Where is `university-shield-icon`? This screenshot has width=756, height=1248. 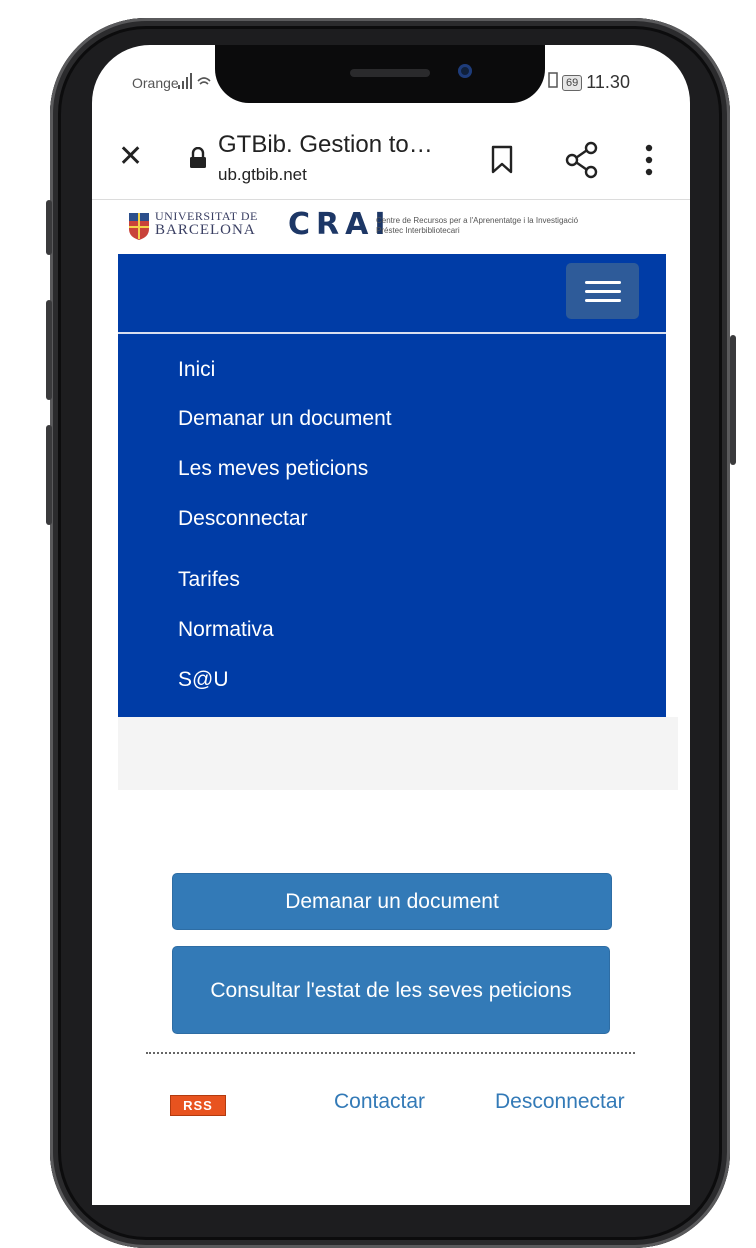 university-shield-icon is located at coordinates (139, 228).